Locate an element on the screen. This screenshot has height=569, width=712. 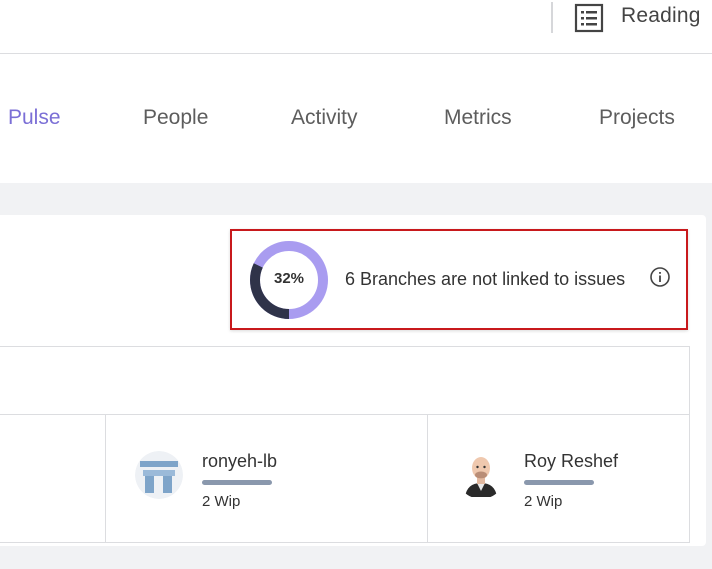
tab-people: People is located at coordinates (175, 118).